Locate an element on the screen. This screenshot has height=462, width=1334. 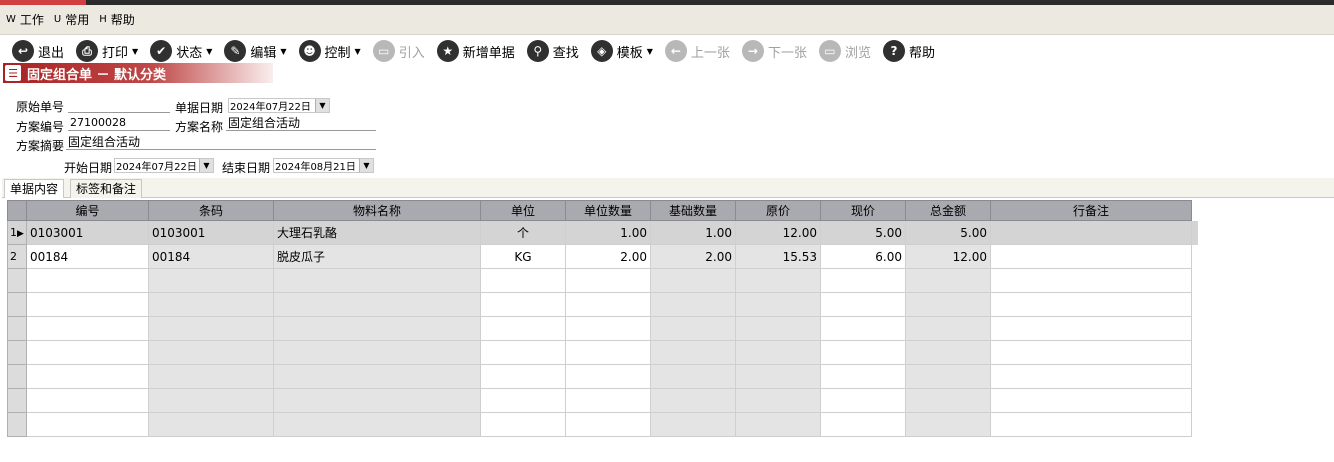
column-header: 现价 is located at coordinates (863, 210).